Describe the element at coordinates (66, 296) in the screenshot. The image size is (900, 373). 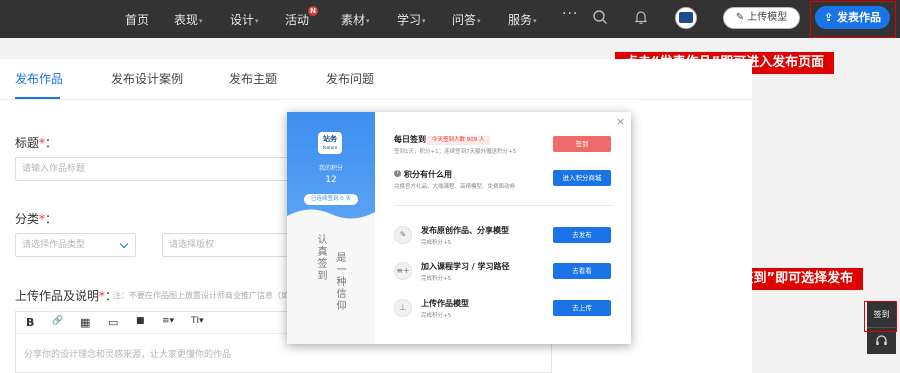
I see `upload-description-label: 上传作品及说明*：` at that location.